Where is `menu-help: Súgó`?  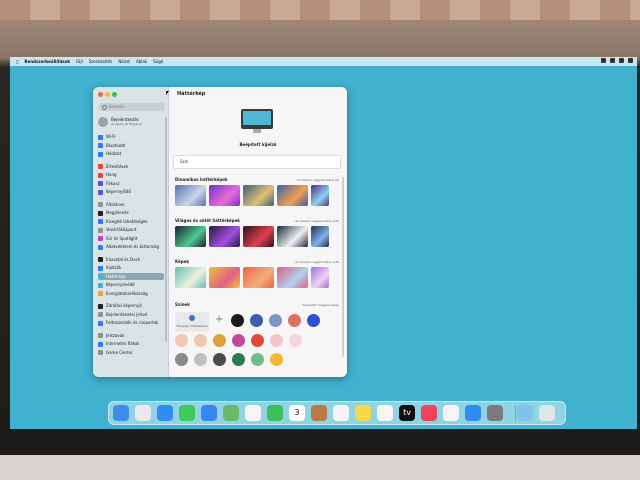
menu-help: Súgó is located at coordinates (158, 61).